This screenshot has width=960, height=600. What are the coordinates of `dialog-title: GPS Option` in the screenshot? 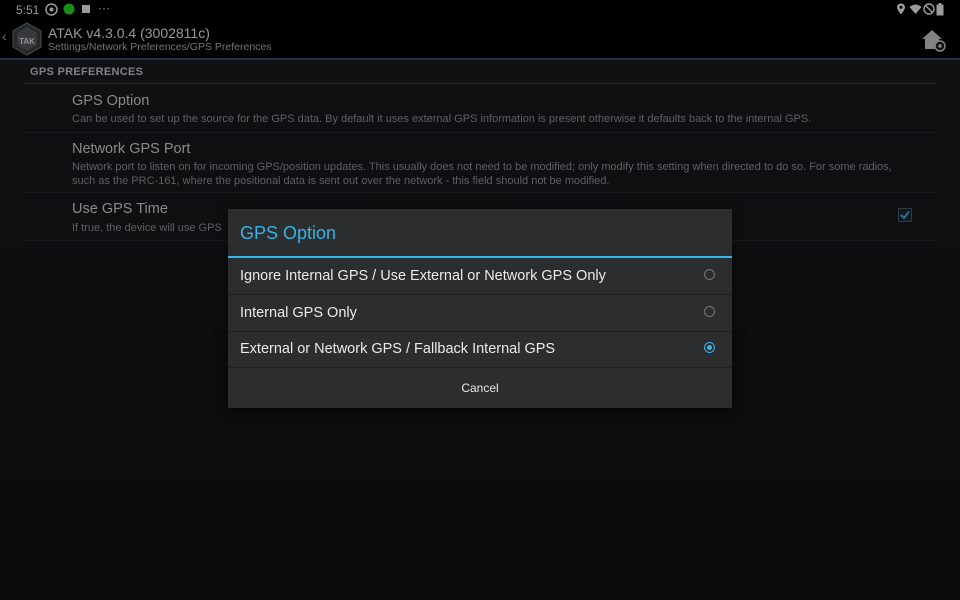 It's located at (288, 233).